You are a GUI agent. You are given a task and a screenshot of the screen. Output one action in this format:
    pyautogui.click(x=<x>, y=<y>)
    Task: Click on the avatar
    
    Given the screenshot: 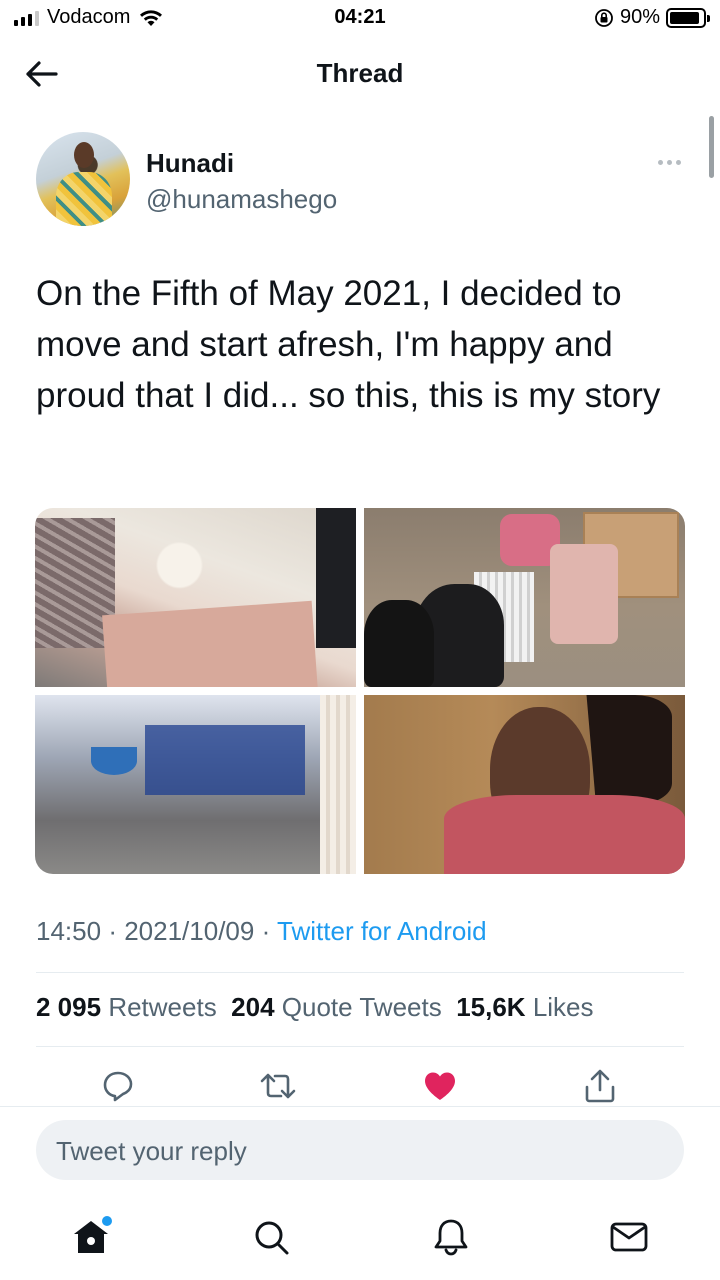 What is the action you would take?
    pyautogui.click(x=83, y=179)
    